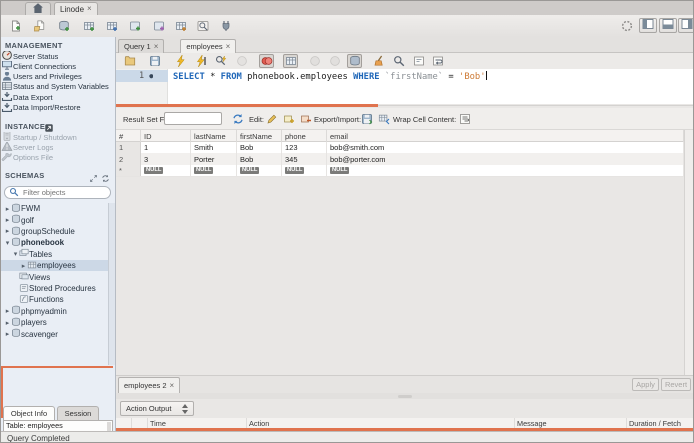 The image size is (694, 443). Describe the element at coordinates (304, 136) in the screenshot. I see `column-header-phone: phone` at that location.